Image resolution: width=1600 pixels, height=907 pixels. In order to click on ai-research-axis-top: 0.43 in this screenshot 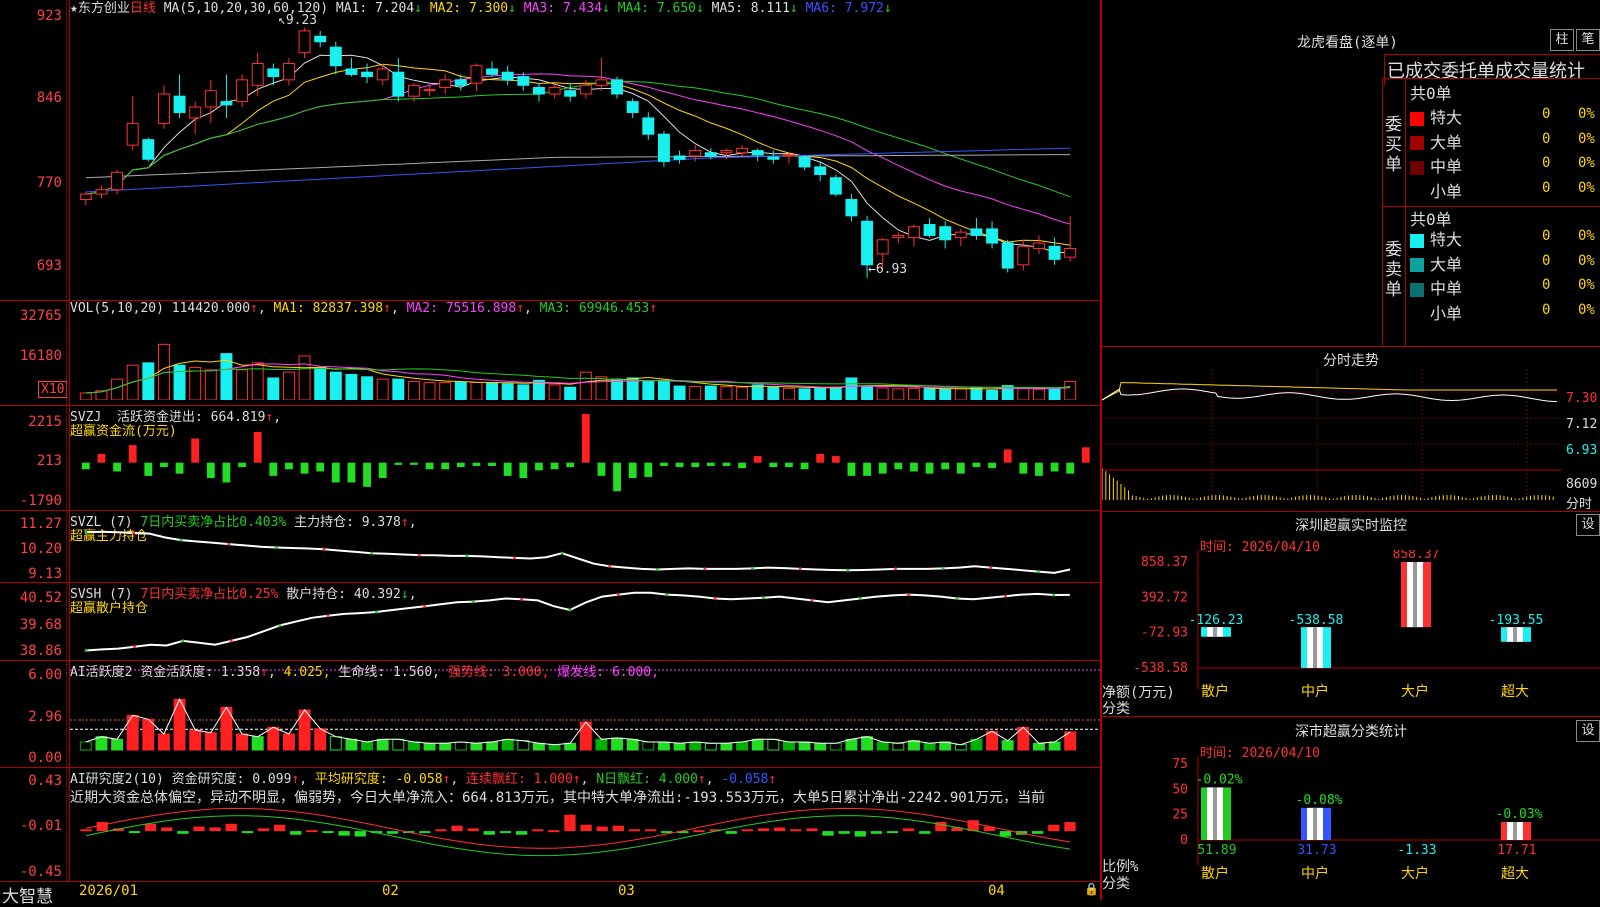, I will do `click(45, 781)`.